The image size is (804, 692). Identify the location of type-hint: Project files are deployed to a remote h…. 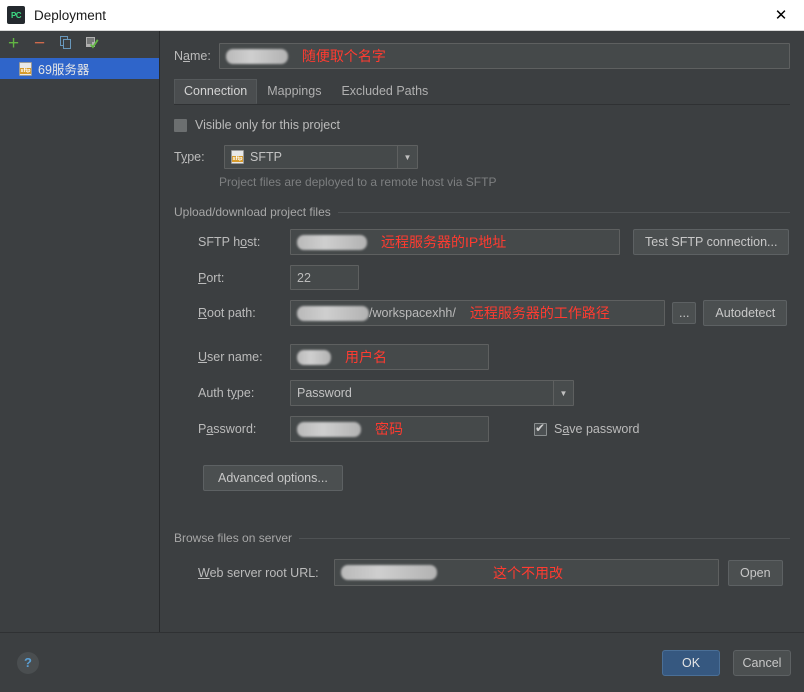
(358, 182).